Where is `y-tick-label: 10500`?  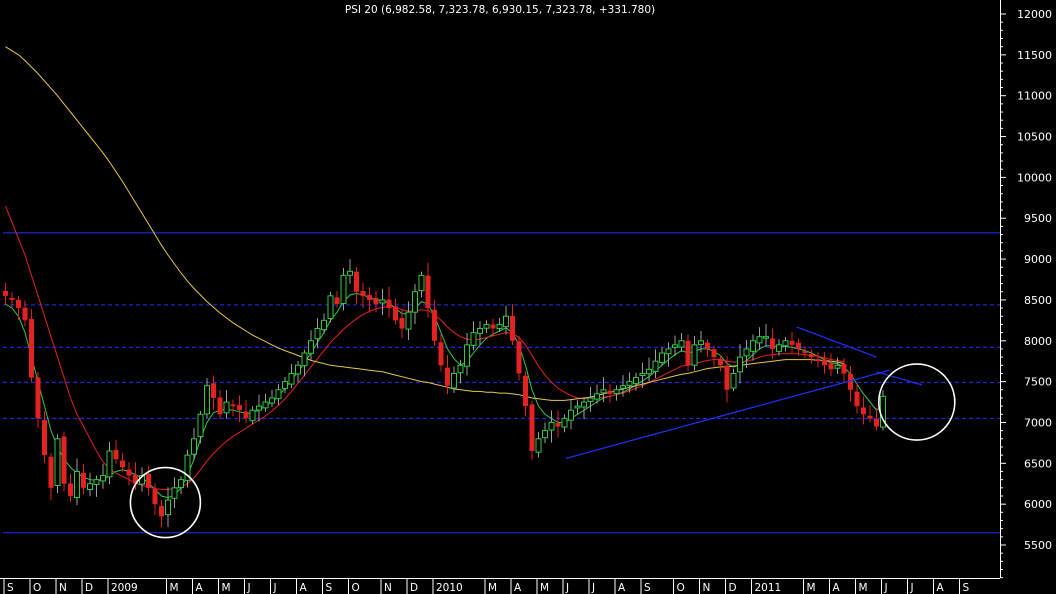
y-tick-label: 10500 is located at coordinates (1034, 137).